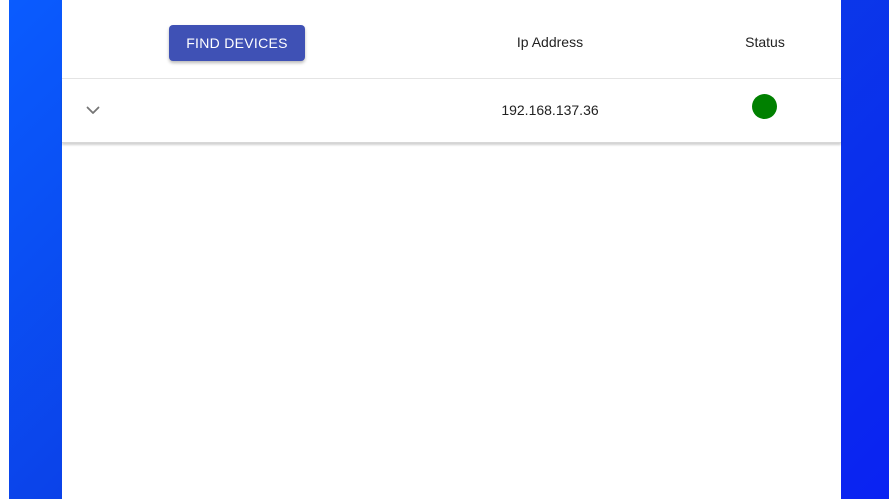 The width and height of the screenshot is (889, 499). What do you see at coordinates (550, 42) in the screenshot?
I see `ip-address-column-header: Ip Address` at bounding box center [550, 42].